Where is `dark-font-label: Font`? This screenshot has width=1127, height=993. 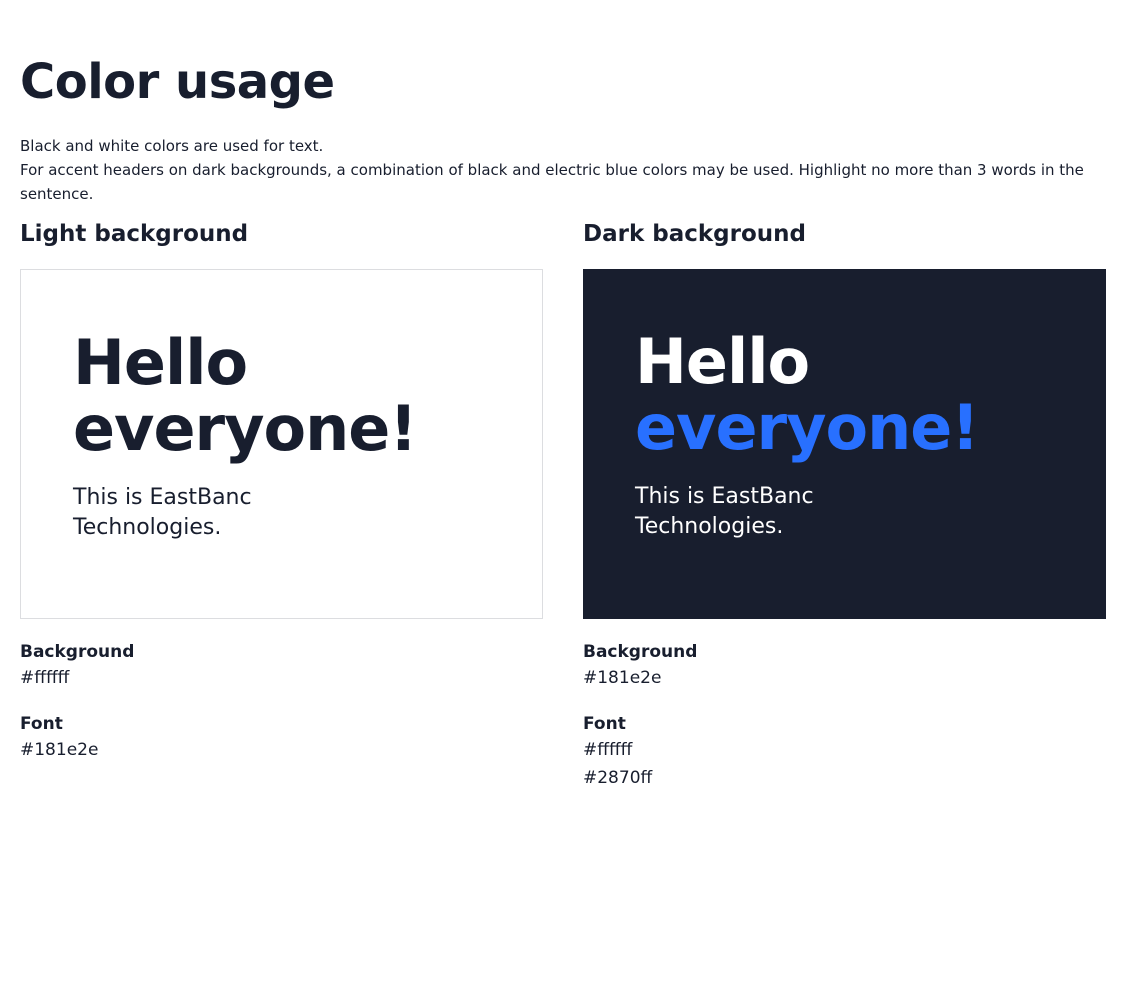 dark-font-label: Font is located at coordinates (604, 724).